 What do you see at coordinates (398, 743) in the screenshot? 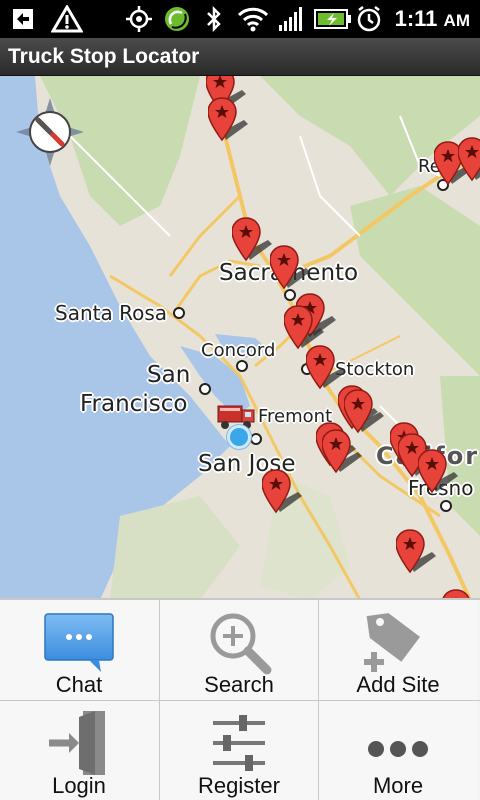
I see `more-dots-icon` at bounding box center [398, 743].